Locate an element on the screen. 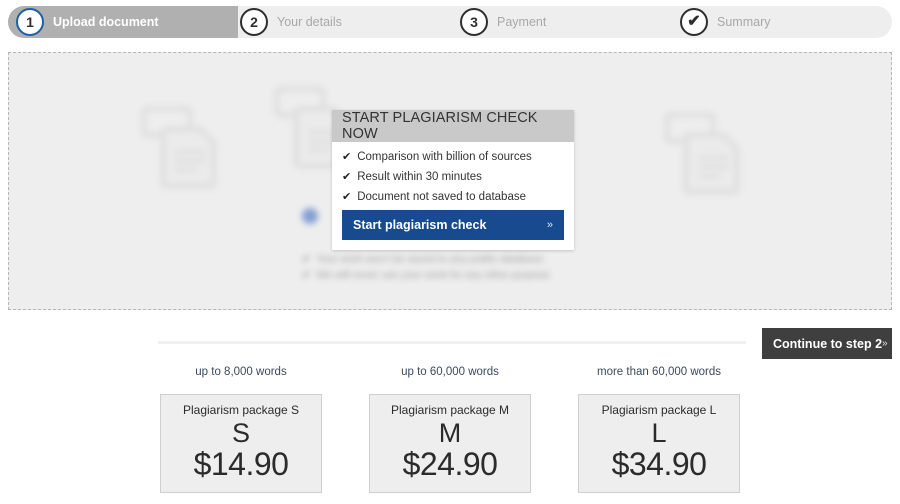 This screenshot has width=900, height=504. start-plagiarism-check-button: Start plagiarism check » is located at coordinates (453, 225).